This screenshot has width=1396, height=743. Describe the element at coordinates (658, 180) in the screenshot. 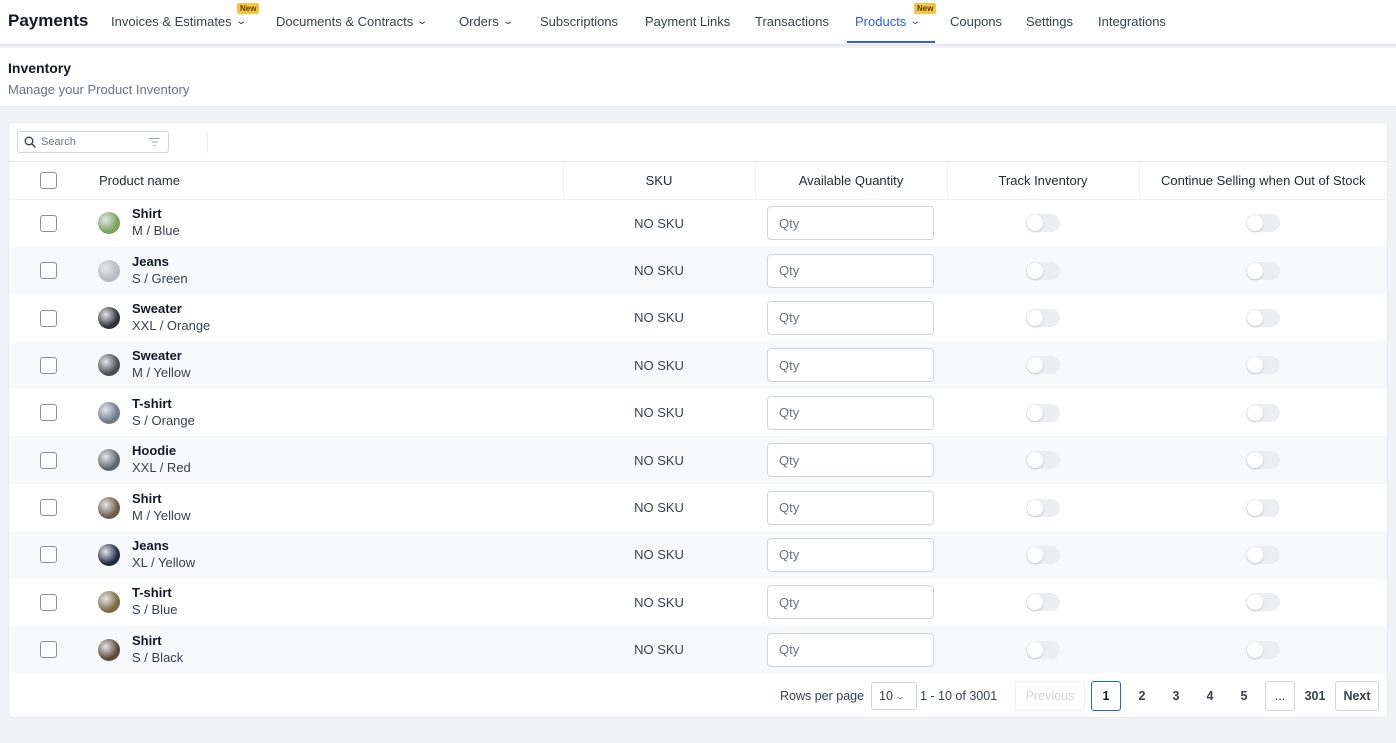

I see `column-header-sku: SKU` at that location.